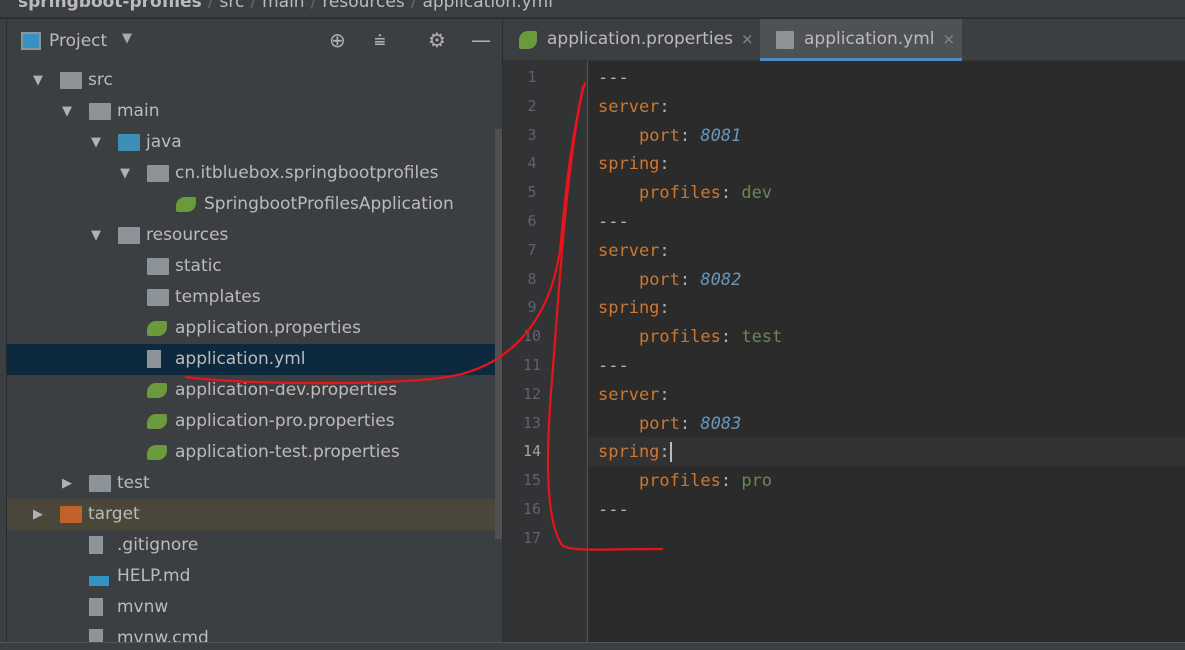 The height and width of the screenshot is (650, 1185). Describe the element at coordinates (254, 607) in the screenshot. I see `tree-item: mvnw` at that location.